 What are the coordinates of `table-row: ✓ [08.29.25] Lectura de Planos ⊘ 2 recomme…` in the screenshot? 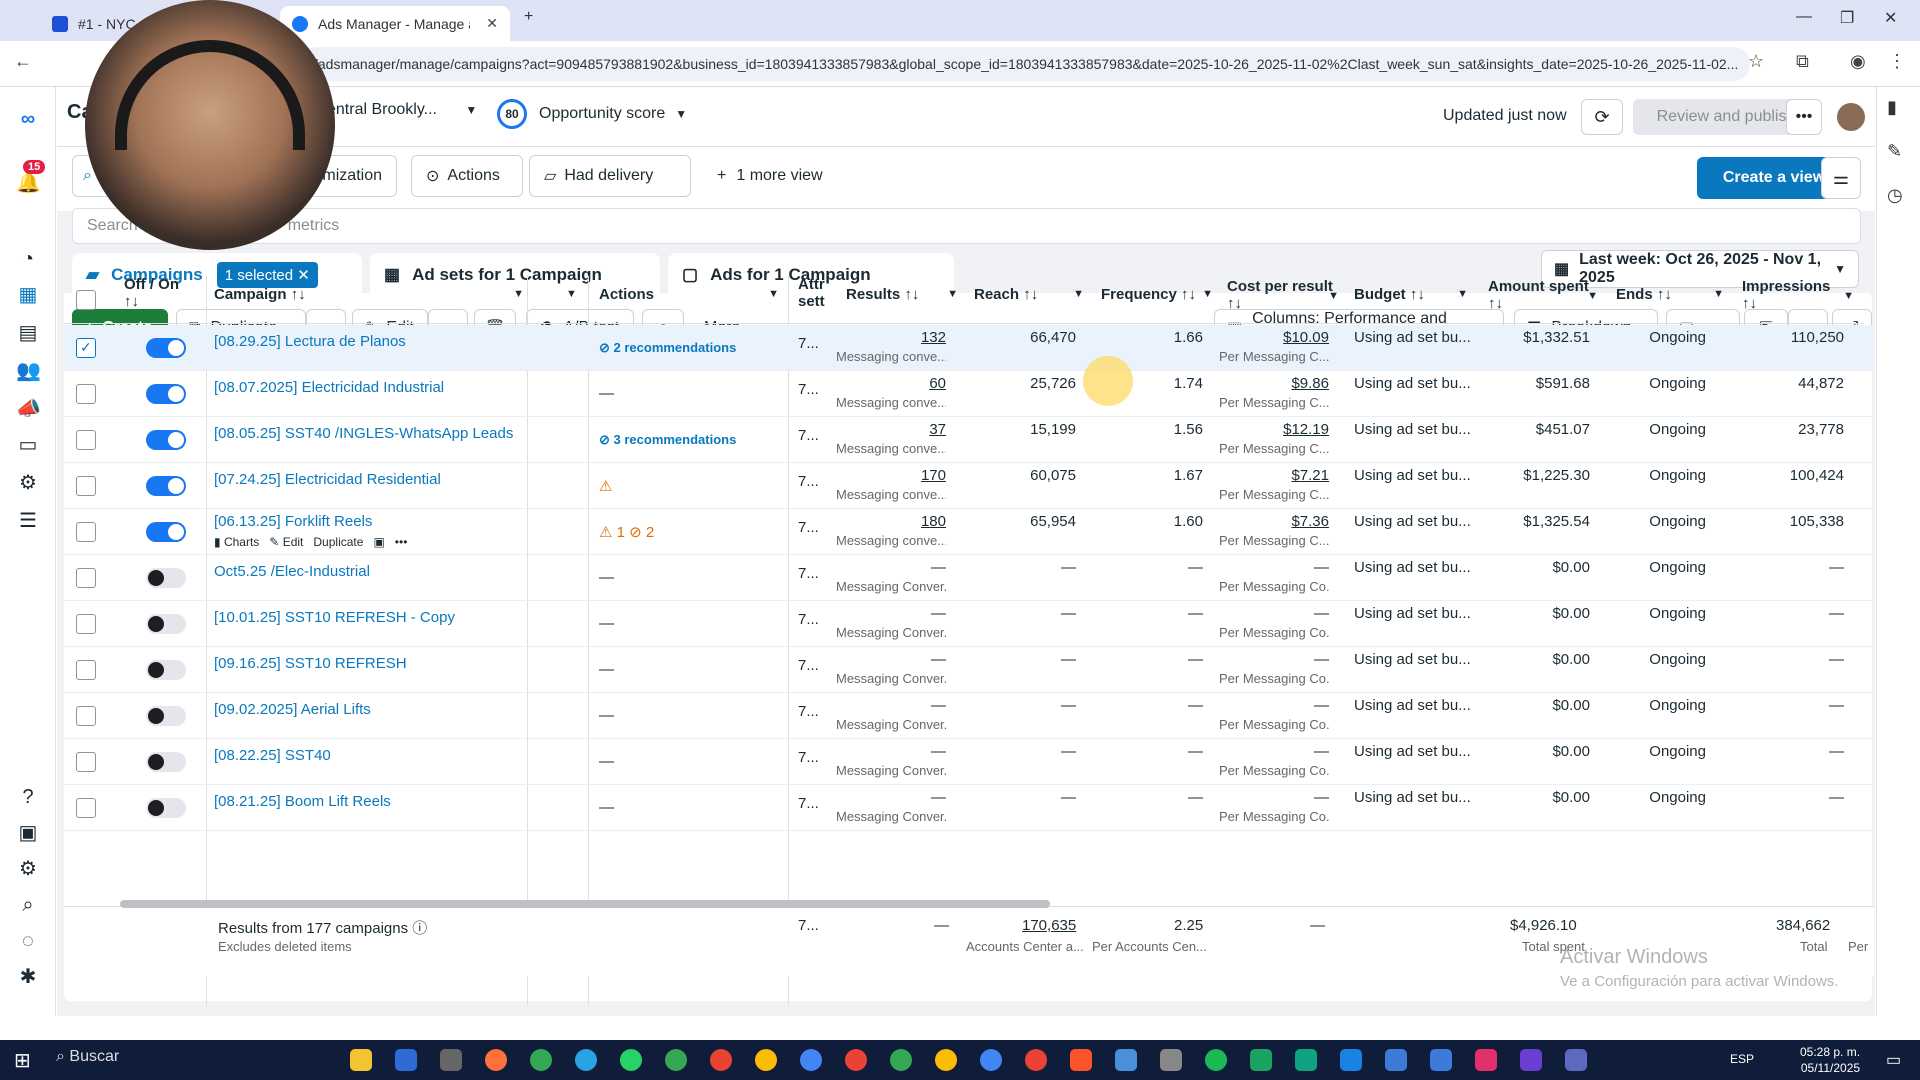 It's located at (969, 348).